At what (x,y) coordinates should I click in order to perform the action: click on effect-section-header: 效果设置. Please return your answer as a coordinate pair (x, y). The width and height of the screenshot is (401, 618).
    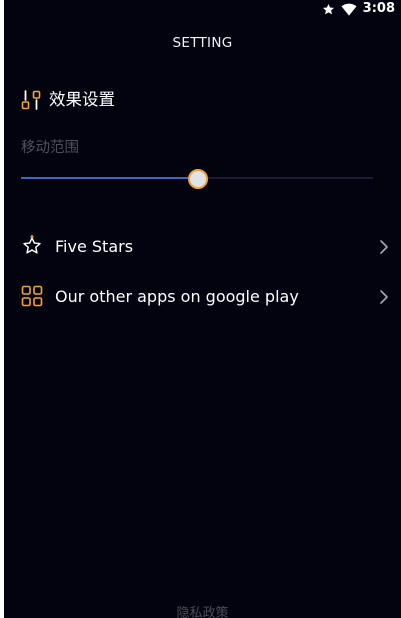
    Looking at the image, I should click on (67, 100).